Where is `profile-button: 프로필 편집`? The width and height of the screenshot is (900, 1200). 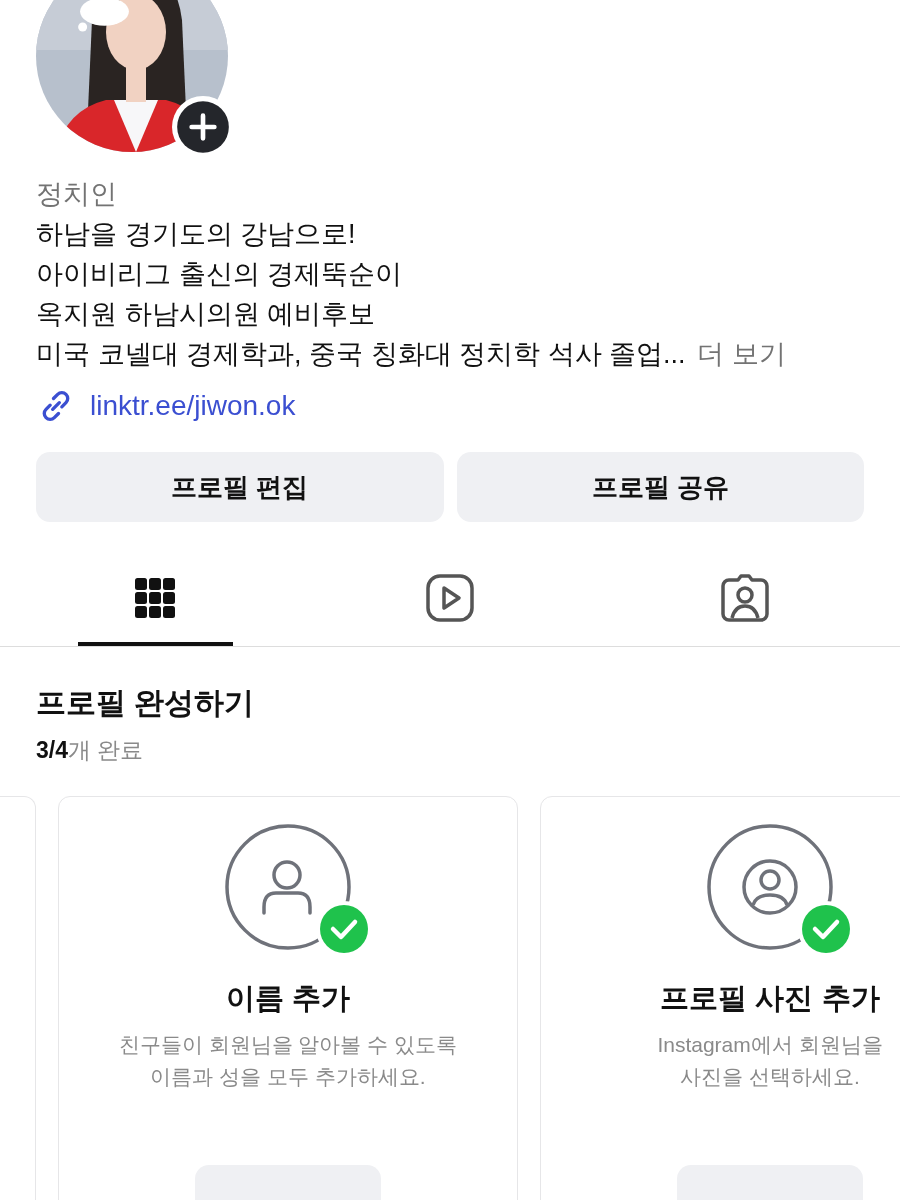 profile-button: 프로필 편집 is located at coordinates (240, 487).